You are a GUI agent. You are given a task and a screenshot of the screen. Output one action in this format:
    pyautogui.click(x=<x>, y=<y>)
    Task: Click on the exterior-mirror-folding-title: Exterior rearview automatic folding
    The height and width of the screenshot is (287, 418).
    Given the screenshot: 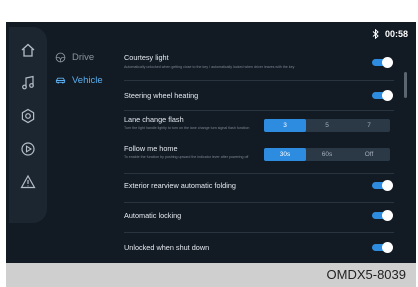 What is the action you would take?
    pyautogui.click(x=180, y=185)
    